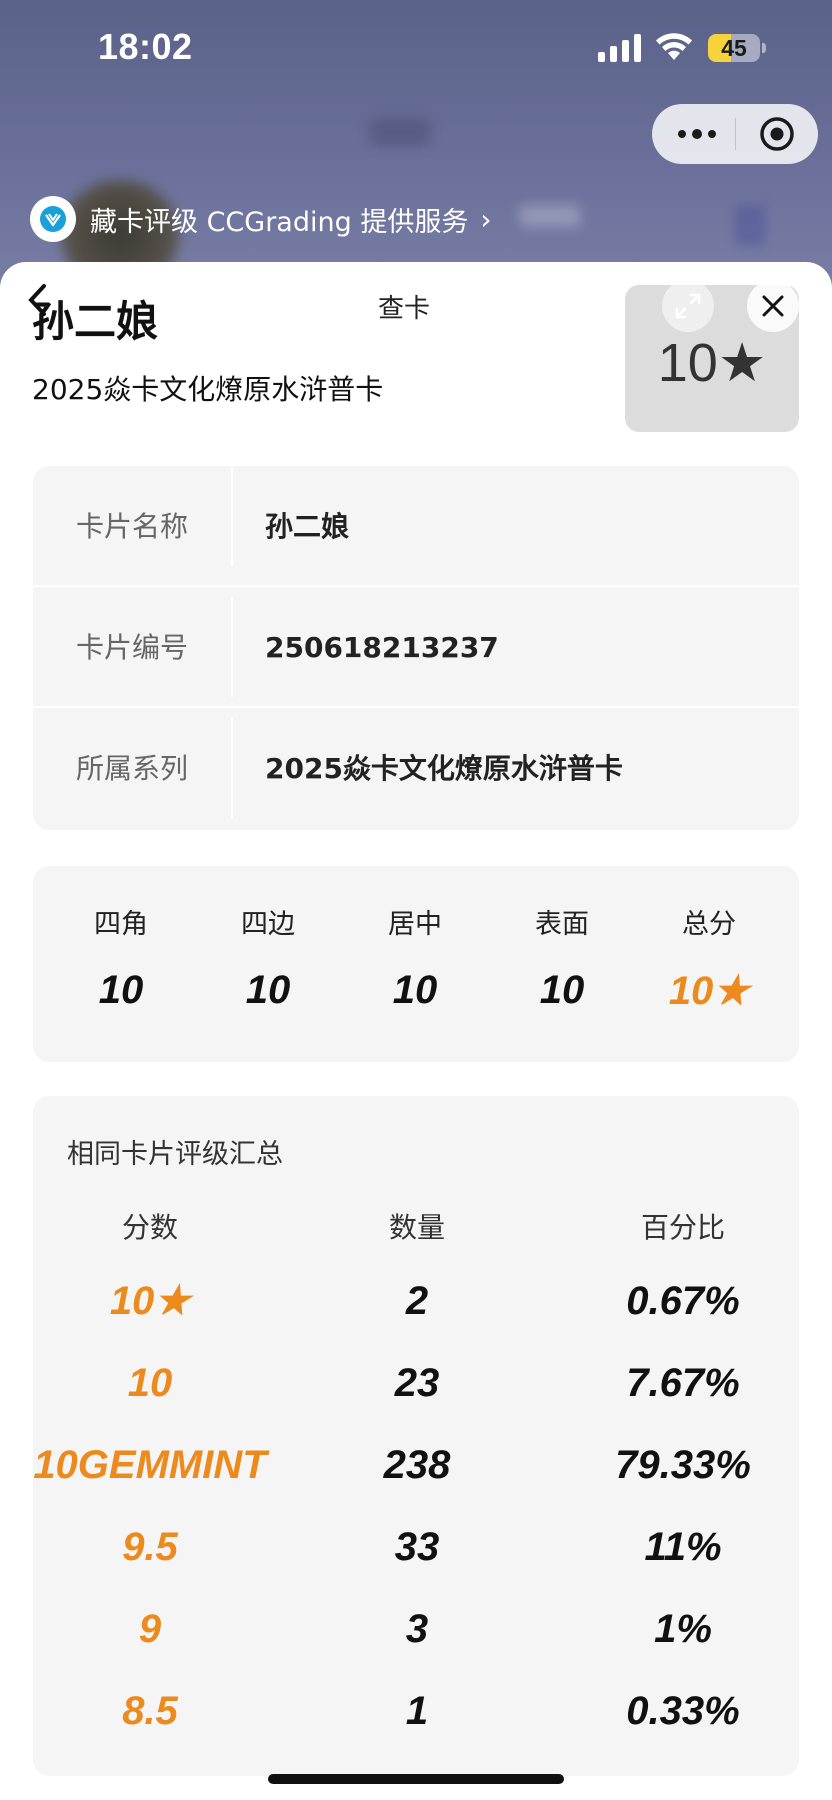 This screenshot has width=832, height=1800. What do you see at coordinates (683, 1711) in the screenshot?
I see `summary-percent: 0.33%` at bounding box center [683, 1711].